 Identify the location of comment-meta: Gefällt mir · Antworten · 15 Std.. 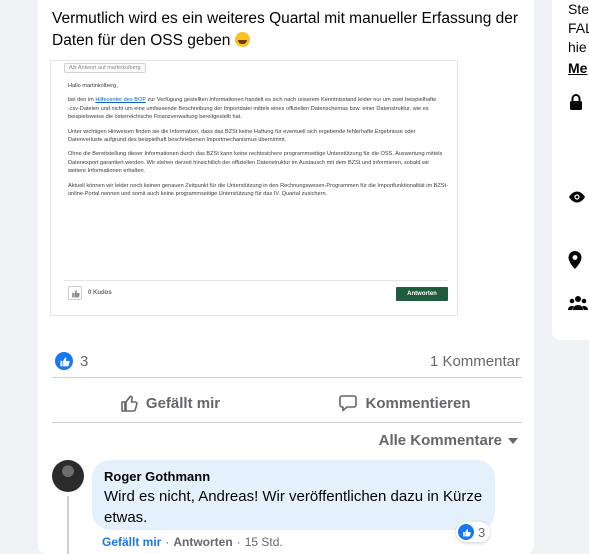
(192, 542).